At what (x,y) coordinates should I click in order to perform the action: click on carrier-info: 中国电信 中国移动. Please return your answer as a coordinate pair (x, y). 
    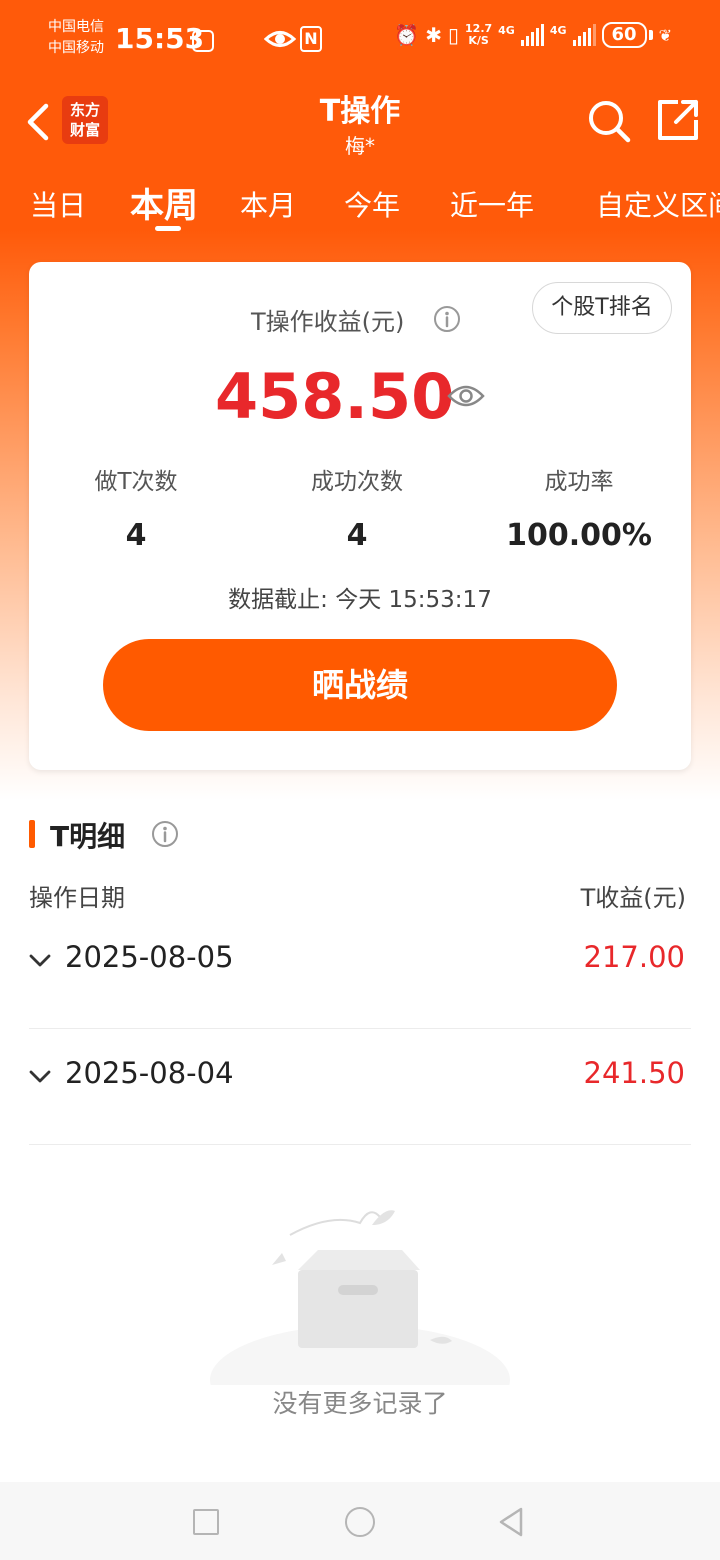
    Looking at the image, I should click on (76, 38).